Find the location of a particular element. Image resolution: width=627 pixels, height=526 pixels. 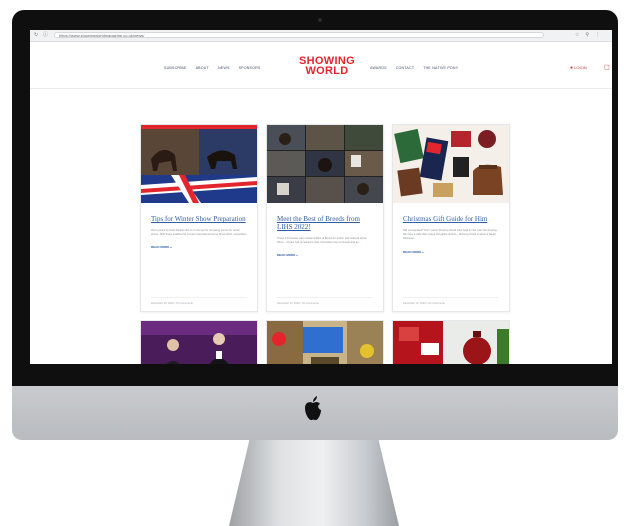

nav-right: AWARDS CONTACT THE NATIVE PONY is located at coordinates (414, 68).